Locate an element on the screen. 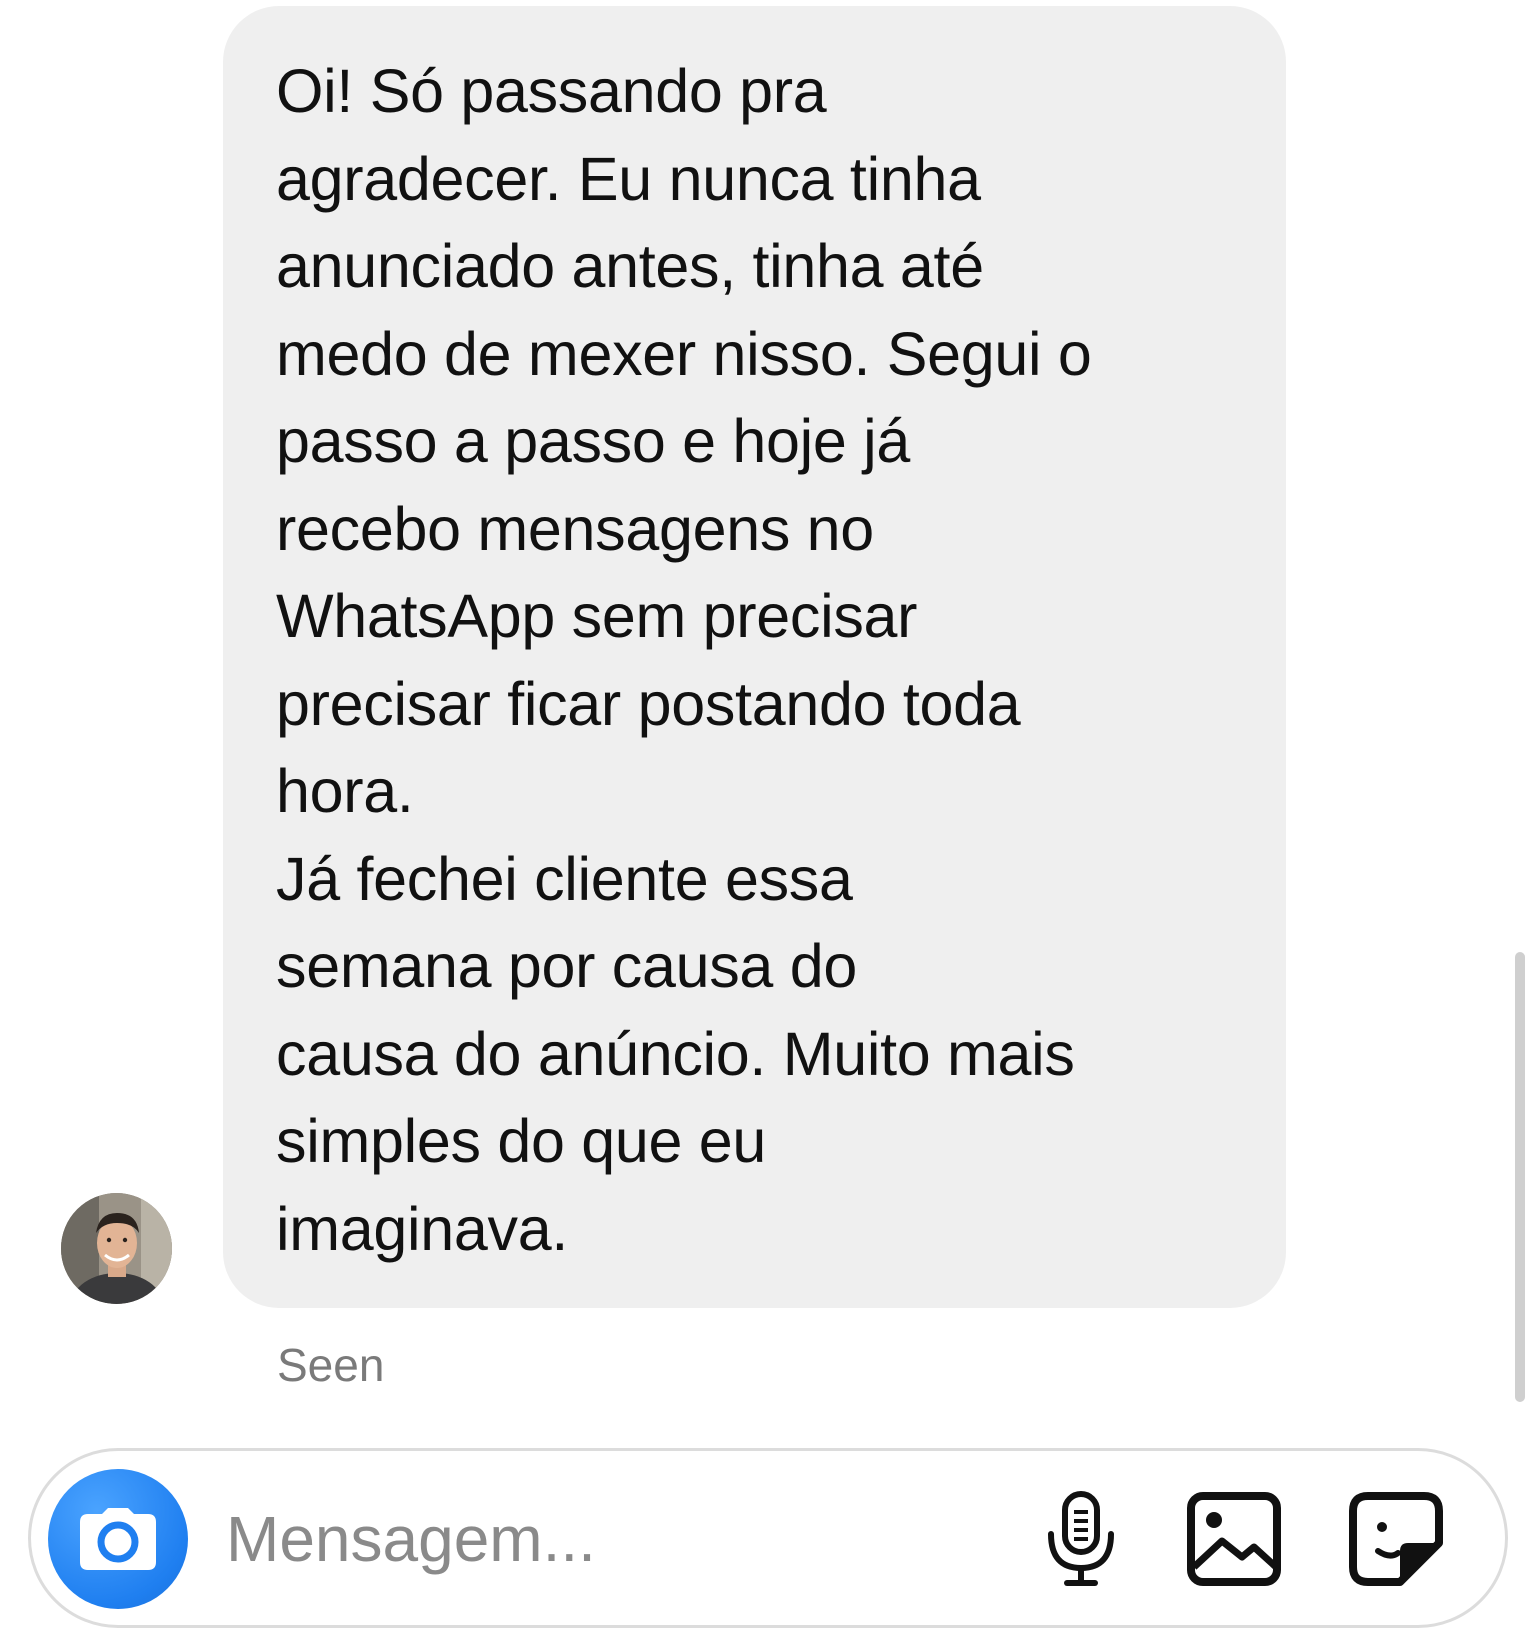 This screenshot has width=1536, height=1639. image-icon is located at coordinates (1234, 1539).